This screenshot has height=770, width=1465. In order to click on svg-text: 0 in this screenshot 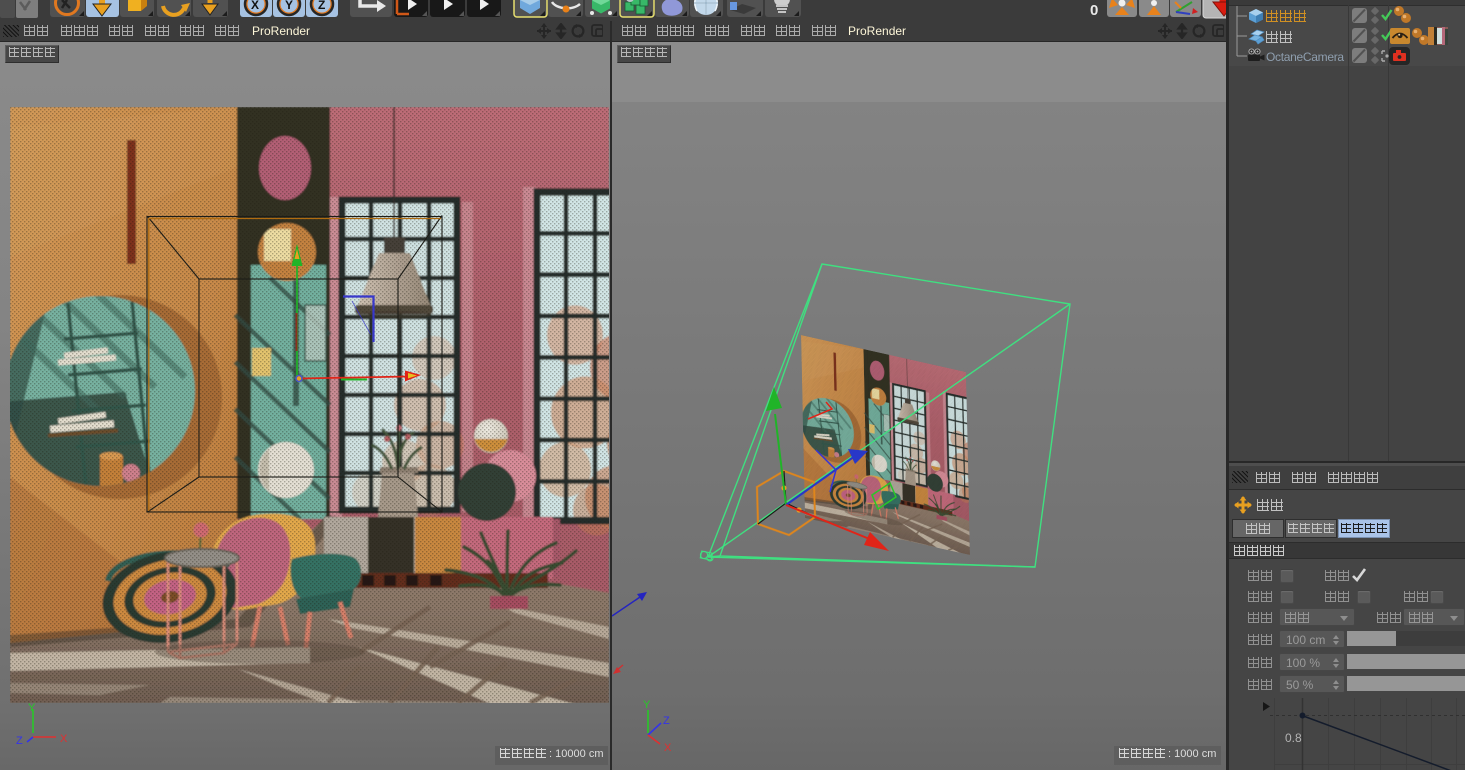, I will do `click(1094, 10)`.